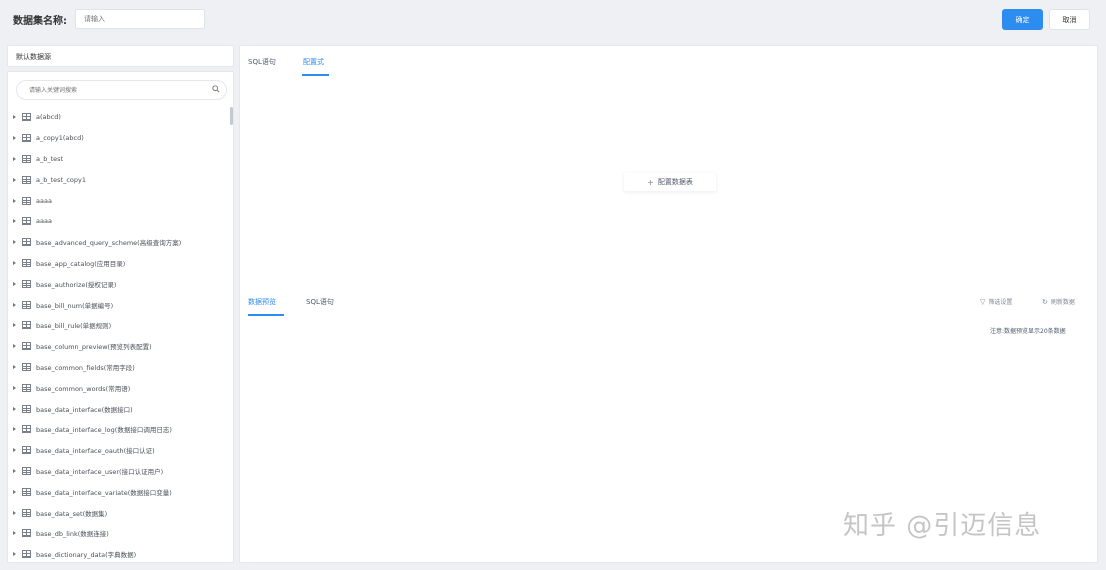 The width and height of the screenshot is (1106, 570). What do you see at coordinates (48, 117) in the screenshot?
I see `tree-item-label: a(abcd)` at bounding box center [48, 117].